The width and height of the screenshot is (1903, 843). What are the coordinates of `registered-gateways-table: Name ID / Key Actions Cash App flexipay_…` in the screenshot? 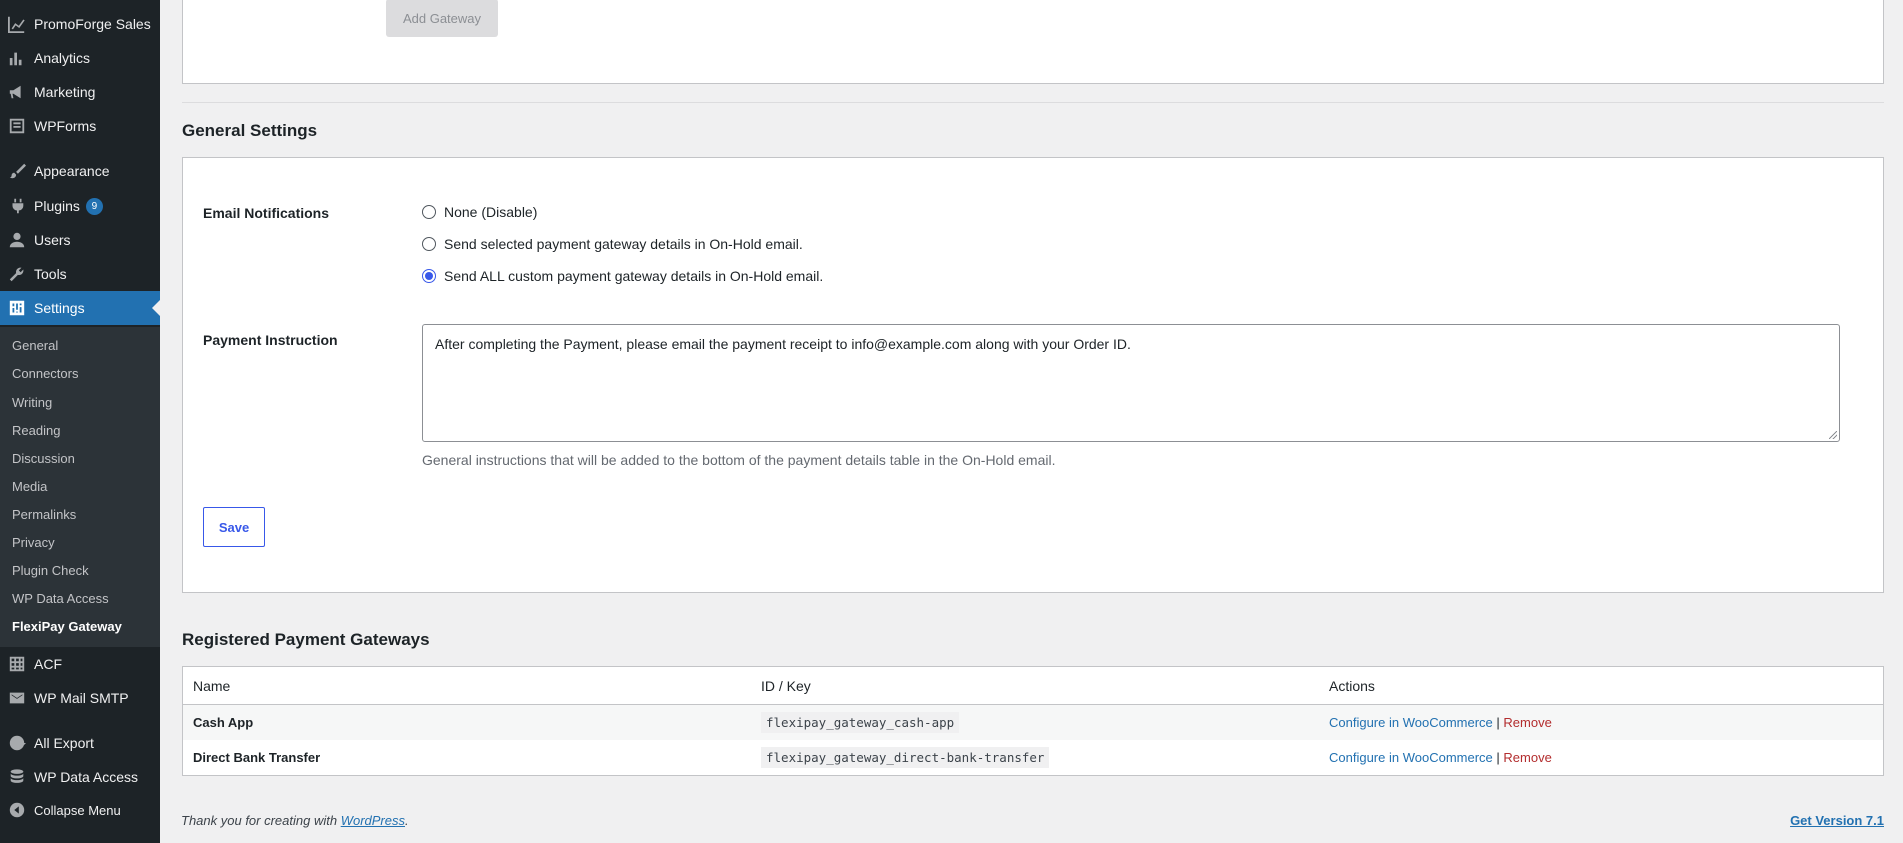 It's located at (1033, 721).